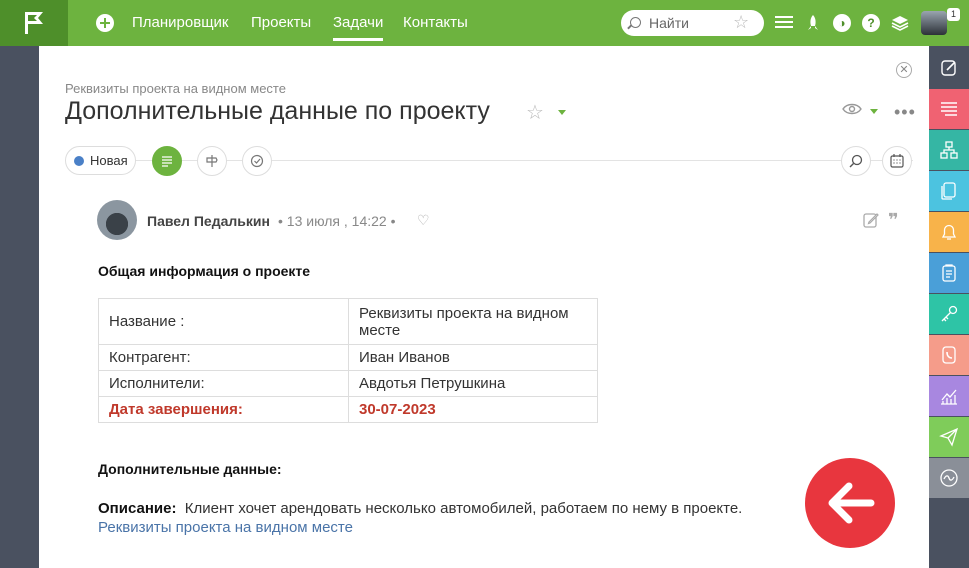 The width and height of the screenshot is (969, 568). What do you see at coordinates (223, 357) in the screenshot?
I see `table-cell-label: Контрагент:` at bounding box center [223, 357].